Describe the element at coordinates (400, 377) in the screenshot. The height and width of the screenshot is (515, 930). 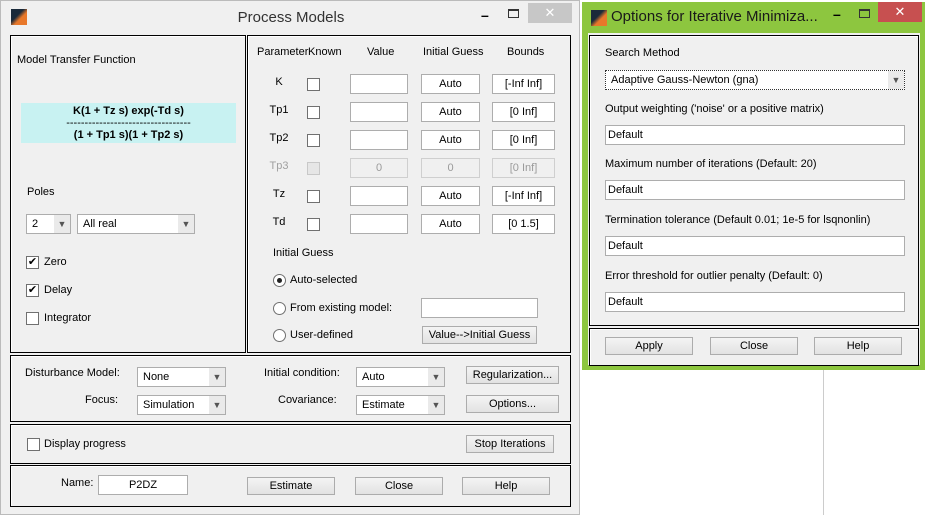
I see `initial-condition-select: Auto ▼` at that location.